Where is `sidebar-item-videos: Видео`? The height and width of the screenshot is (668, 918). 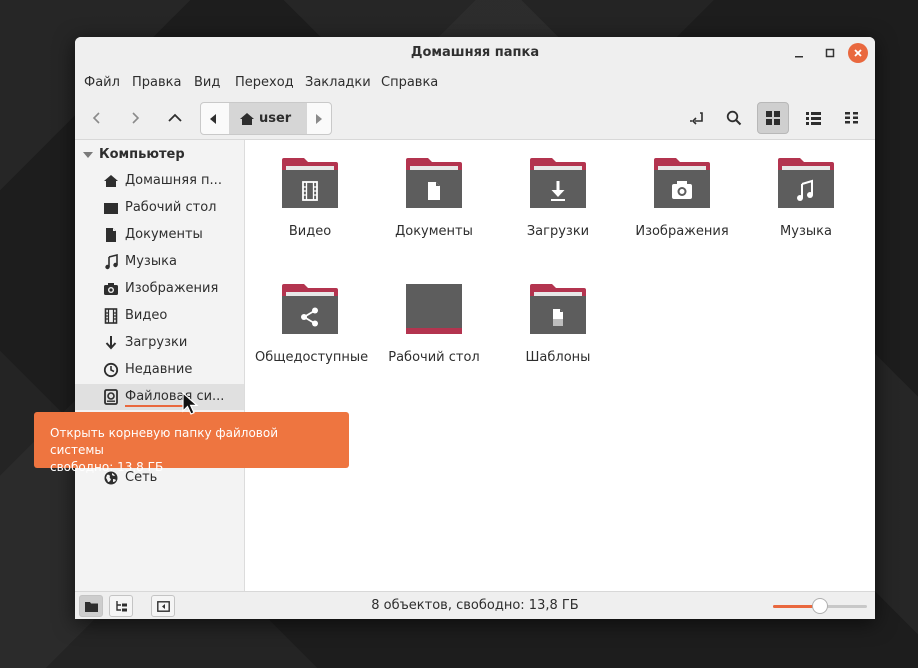 sidebar-item-videos: Видео is located at coordinates (159, 316).